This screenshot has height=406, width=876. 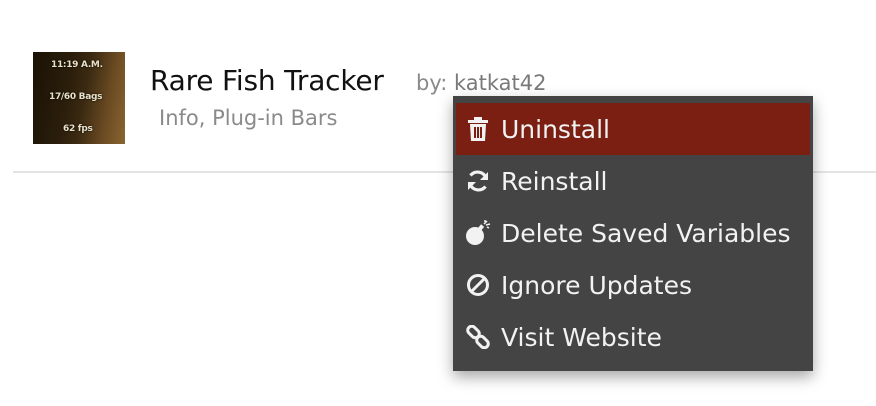 I want to click on menu-item-delete-saved-variables: Delete Saved Variables, so click(x=633, y=233).